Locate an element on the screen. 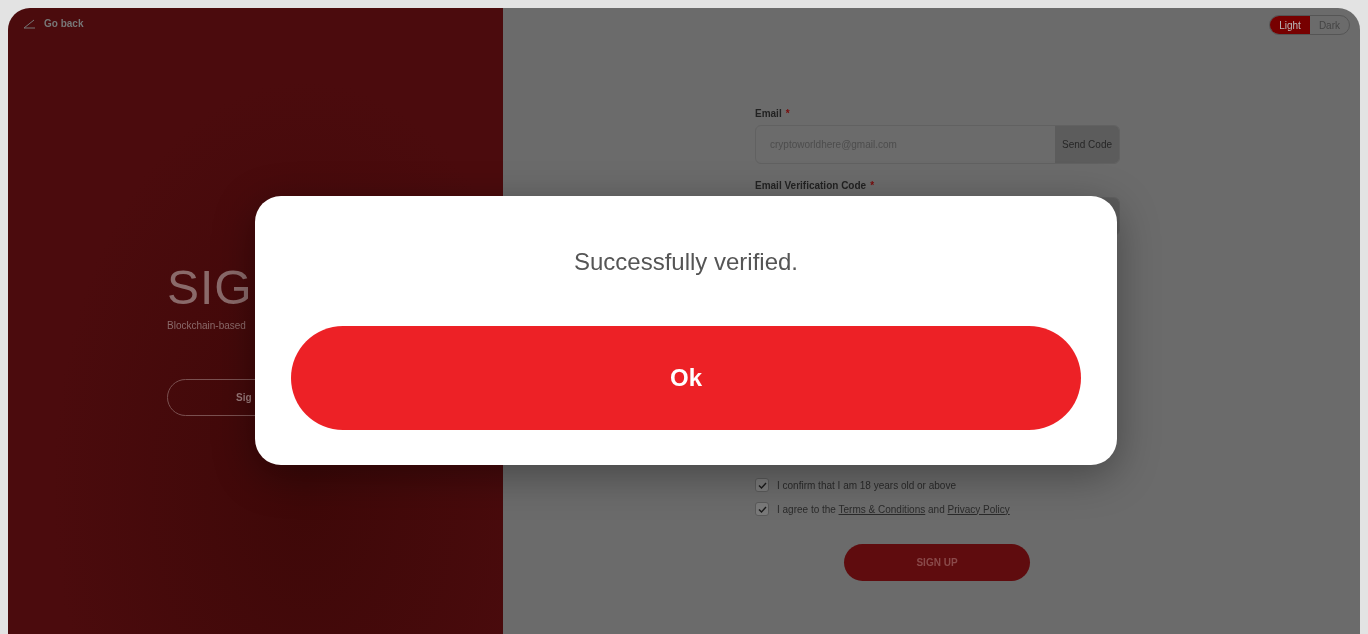 Image resolution: width=1368 pixels, height=634 pixels. field-label: Email Verification Code is located at coordinates (811, 185).